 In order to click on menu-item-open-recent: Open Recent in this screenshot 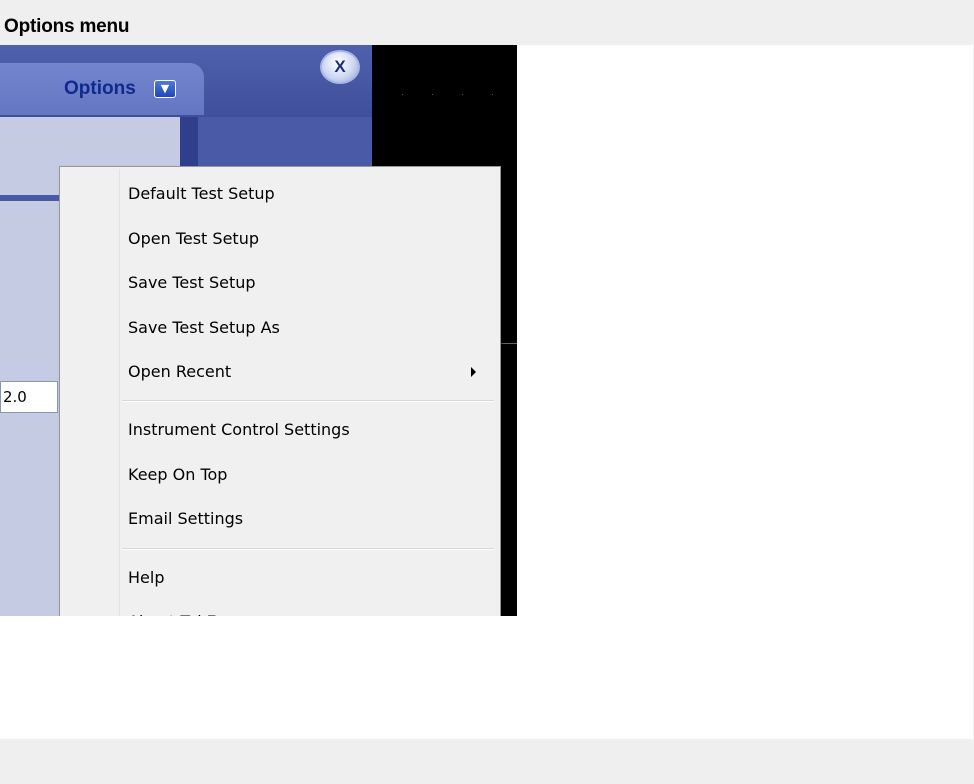, I will do `click(280, 372)`.